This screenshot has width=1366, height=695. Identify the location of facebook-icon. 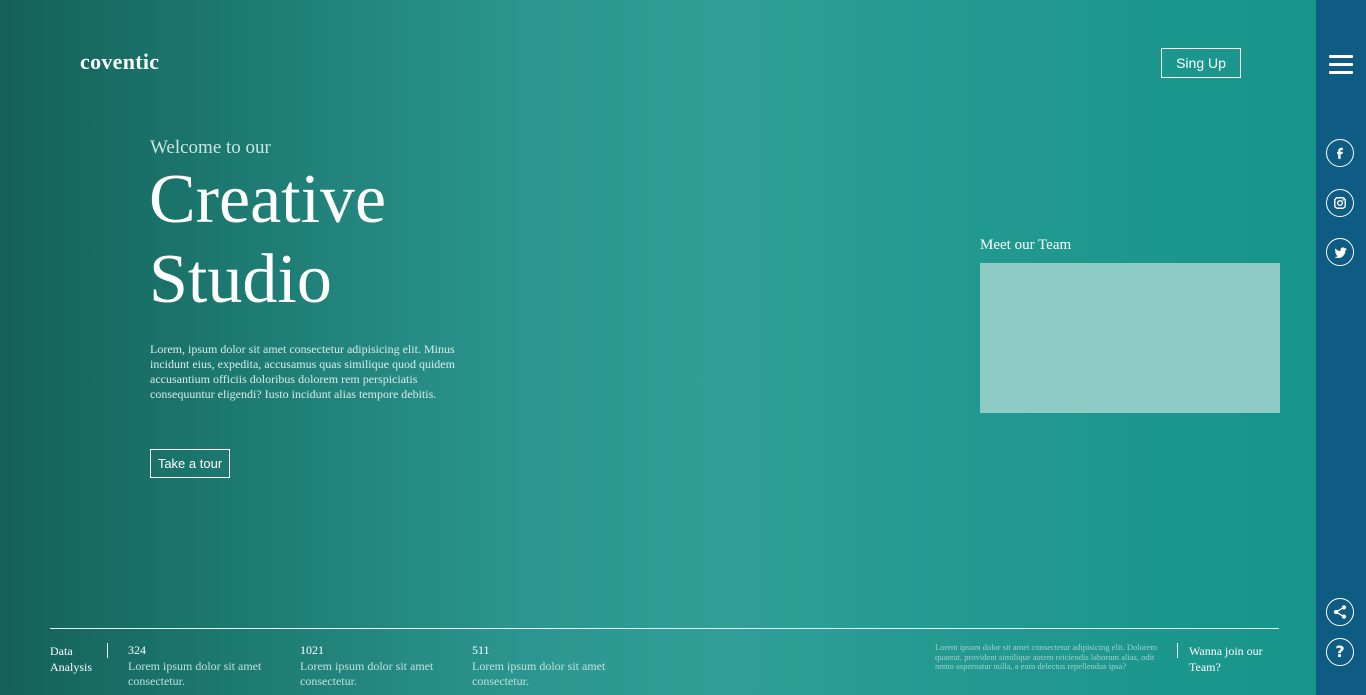
(1340, 153).